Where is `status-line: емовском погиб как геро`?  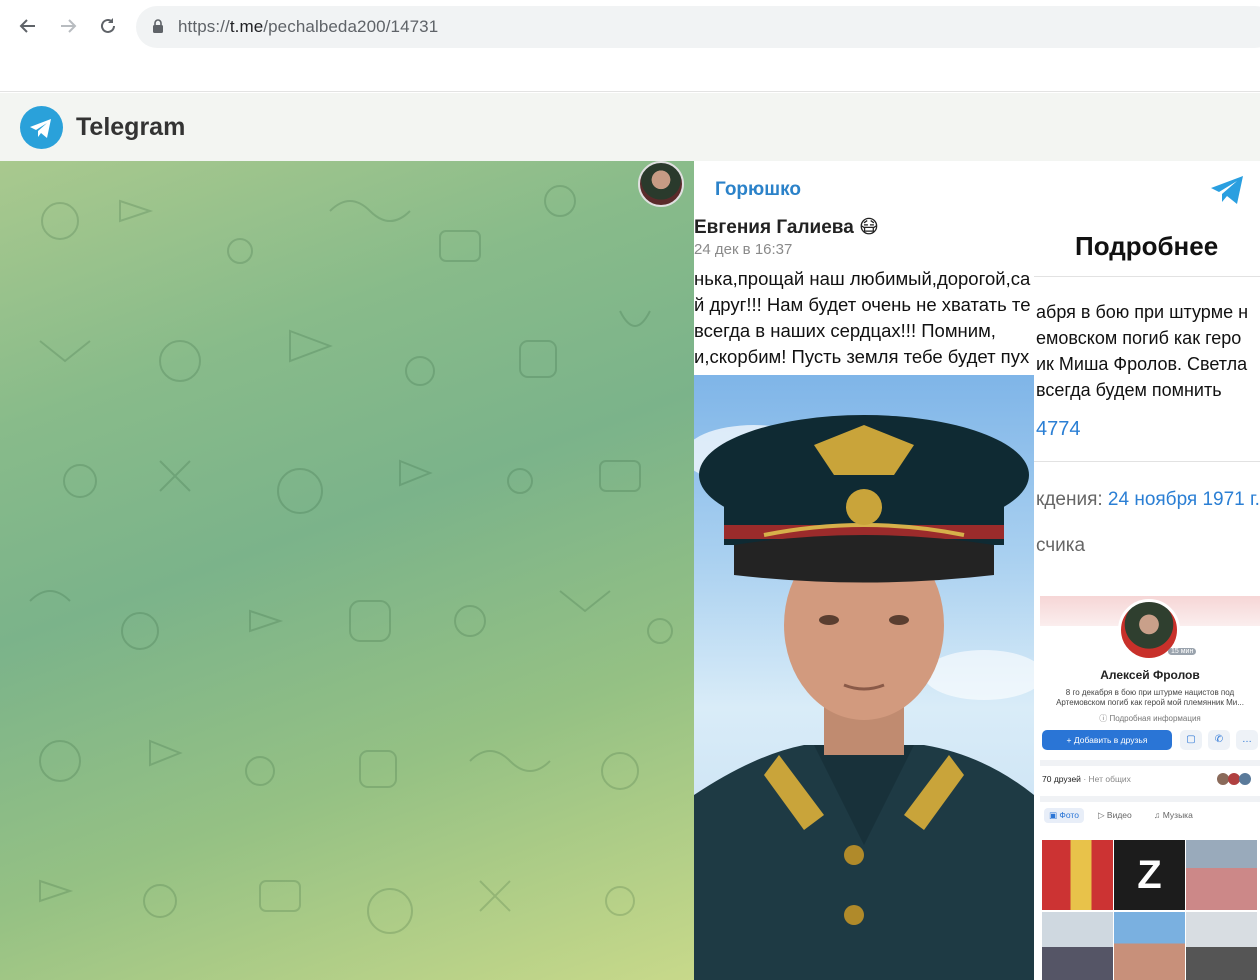 status-line: емовском погиб как геро is located at coordinates (1139, 338).